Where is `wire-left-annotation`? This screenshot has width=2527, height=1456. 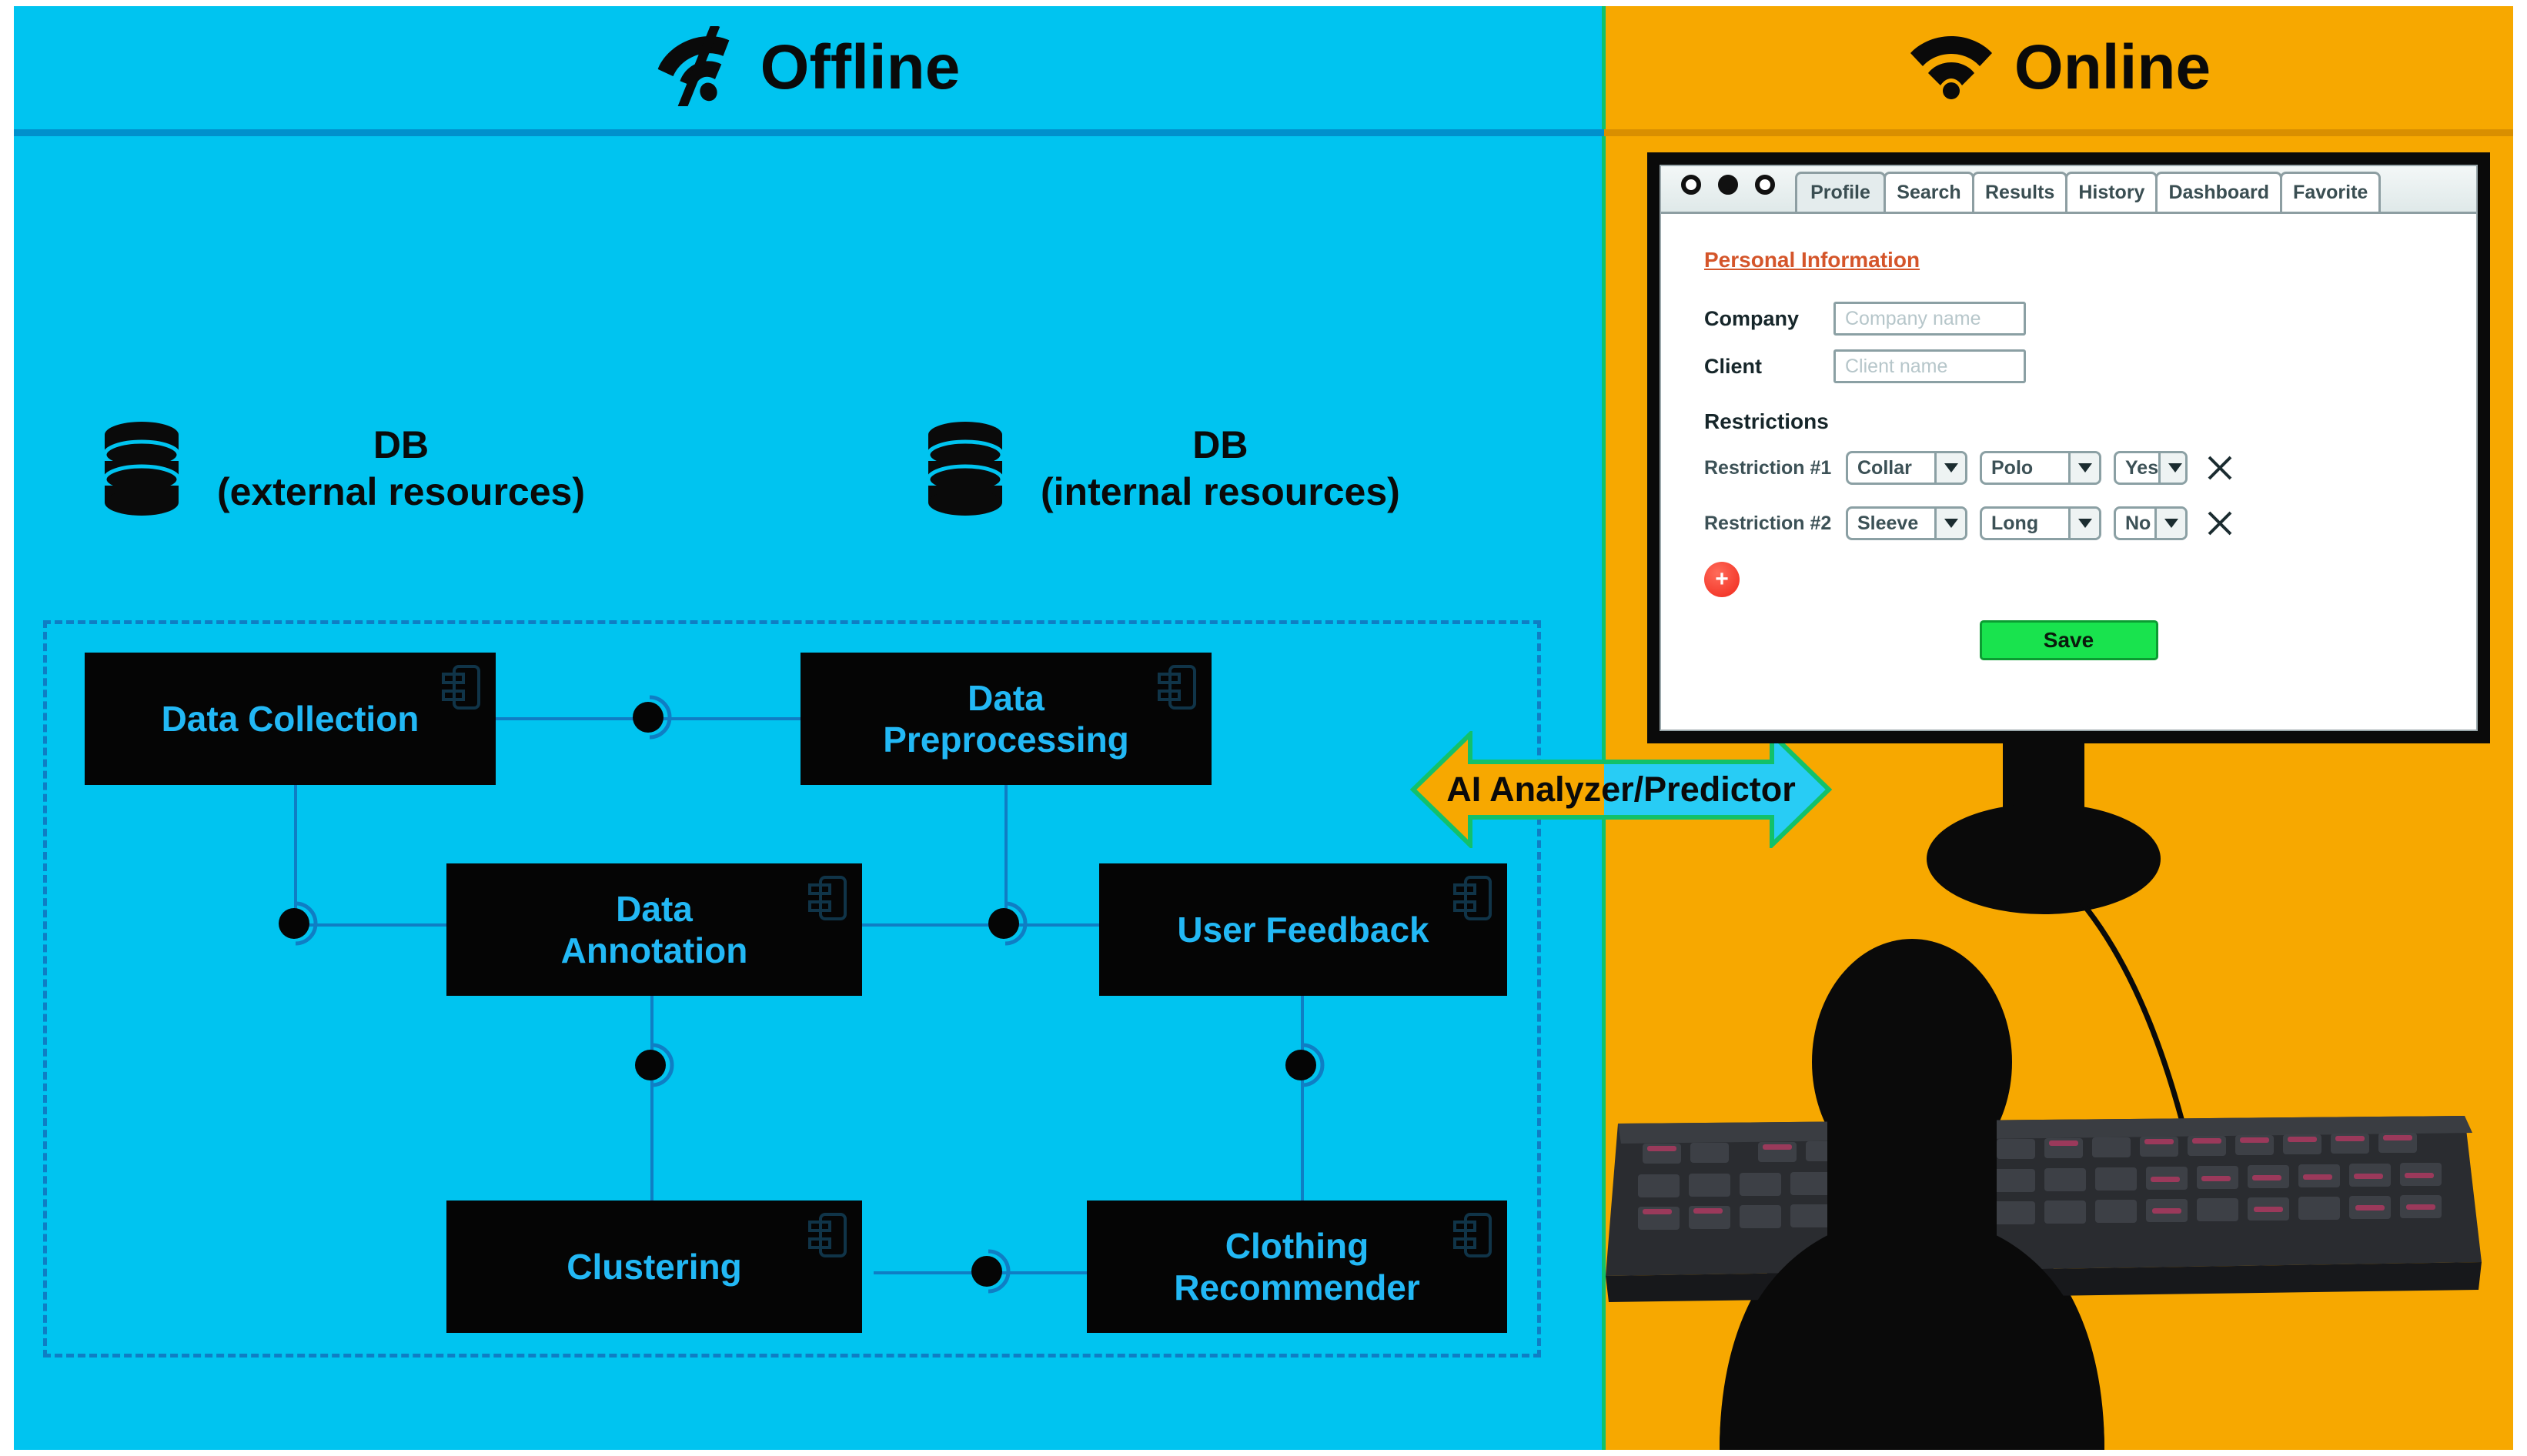 wire-left-annotation is located at coordinates (381, 925).